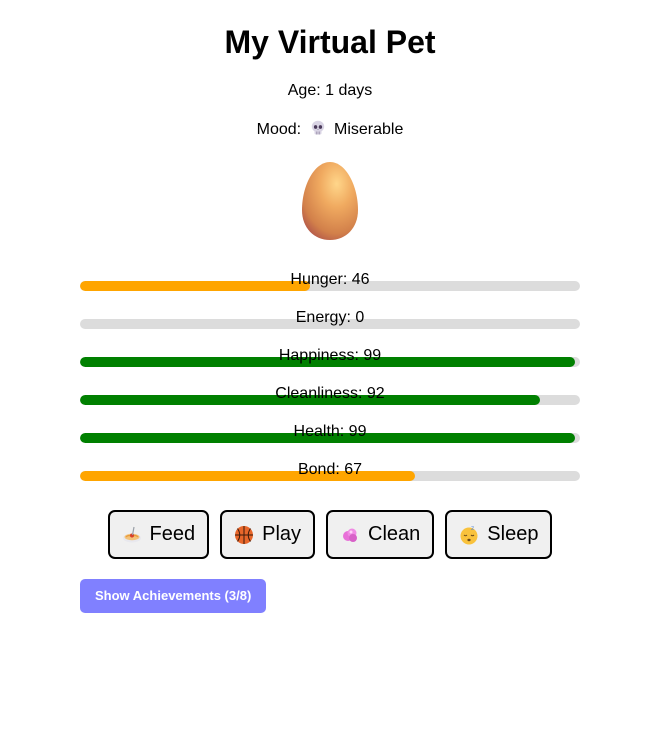 The width and height of the screenshot is (660, 729). I want to click on clean-button: Clean, so click(380, 534).